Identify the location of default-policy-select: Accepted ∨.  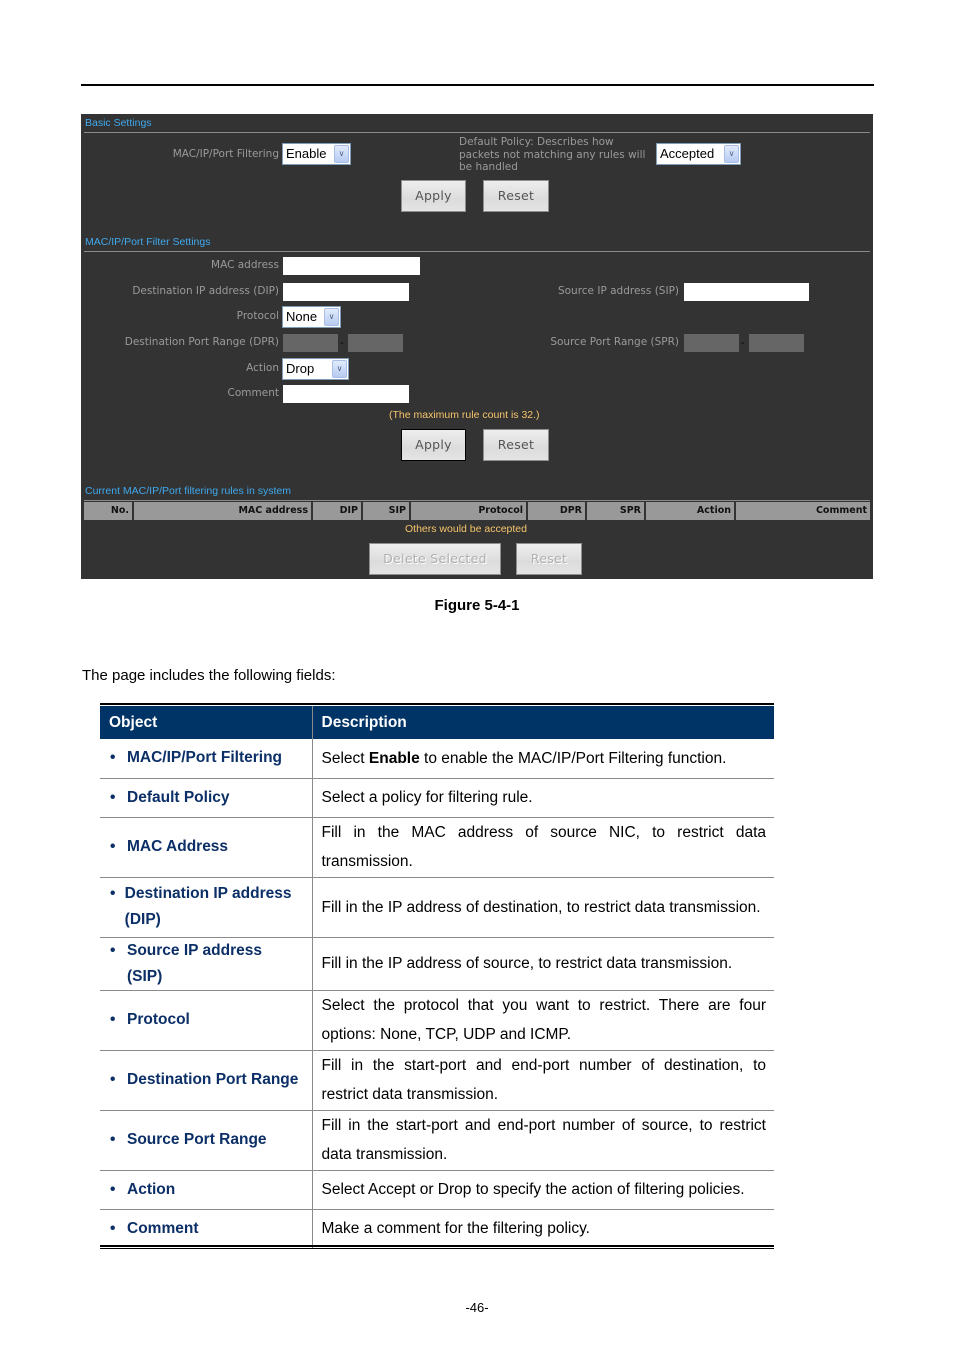
(698, 154).